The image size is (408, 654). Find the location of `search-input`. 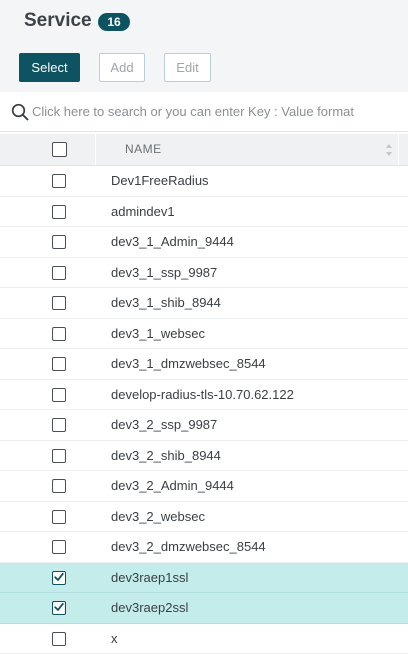

search-input is located at coordinates (217, 111).